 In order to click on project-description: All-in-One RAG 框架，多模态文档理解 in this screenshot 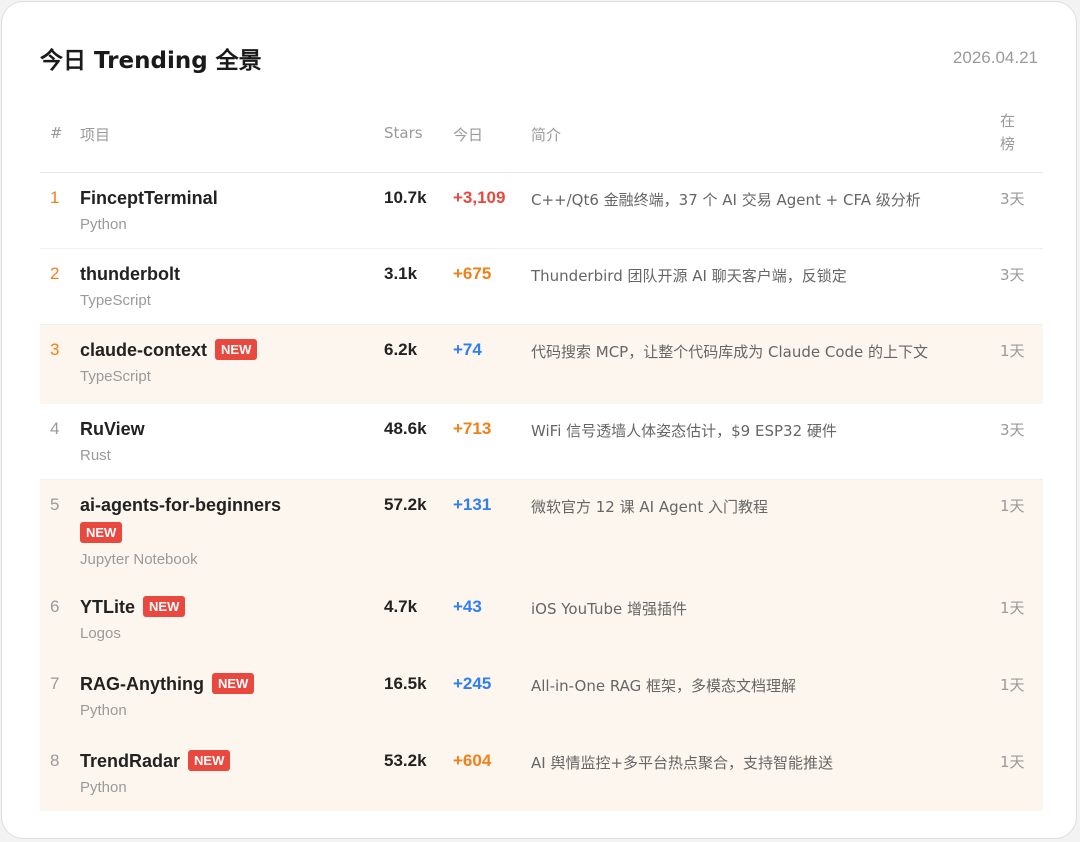, I will do `click(664, 686)`.